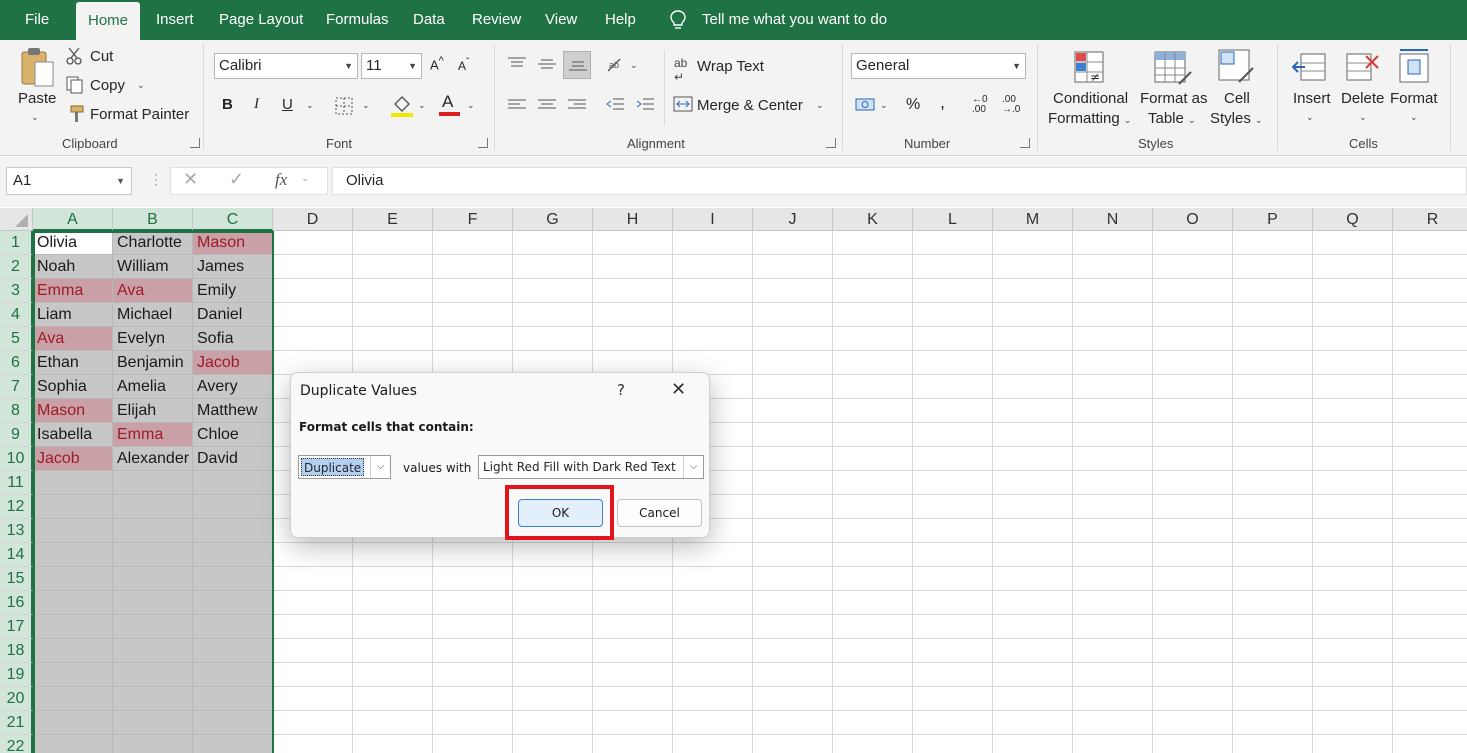  I want to click on cell-m22, so click(1033, 744).